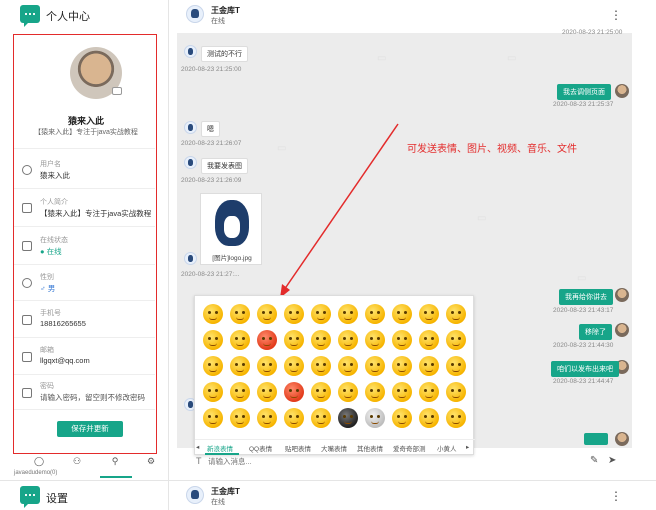  What do you see at coordinates (231, 229) in the screenshot?
I see `image-message: [图片]logo.jpg` at bounding box center [231, 229].